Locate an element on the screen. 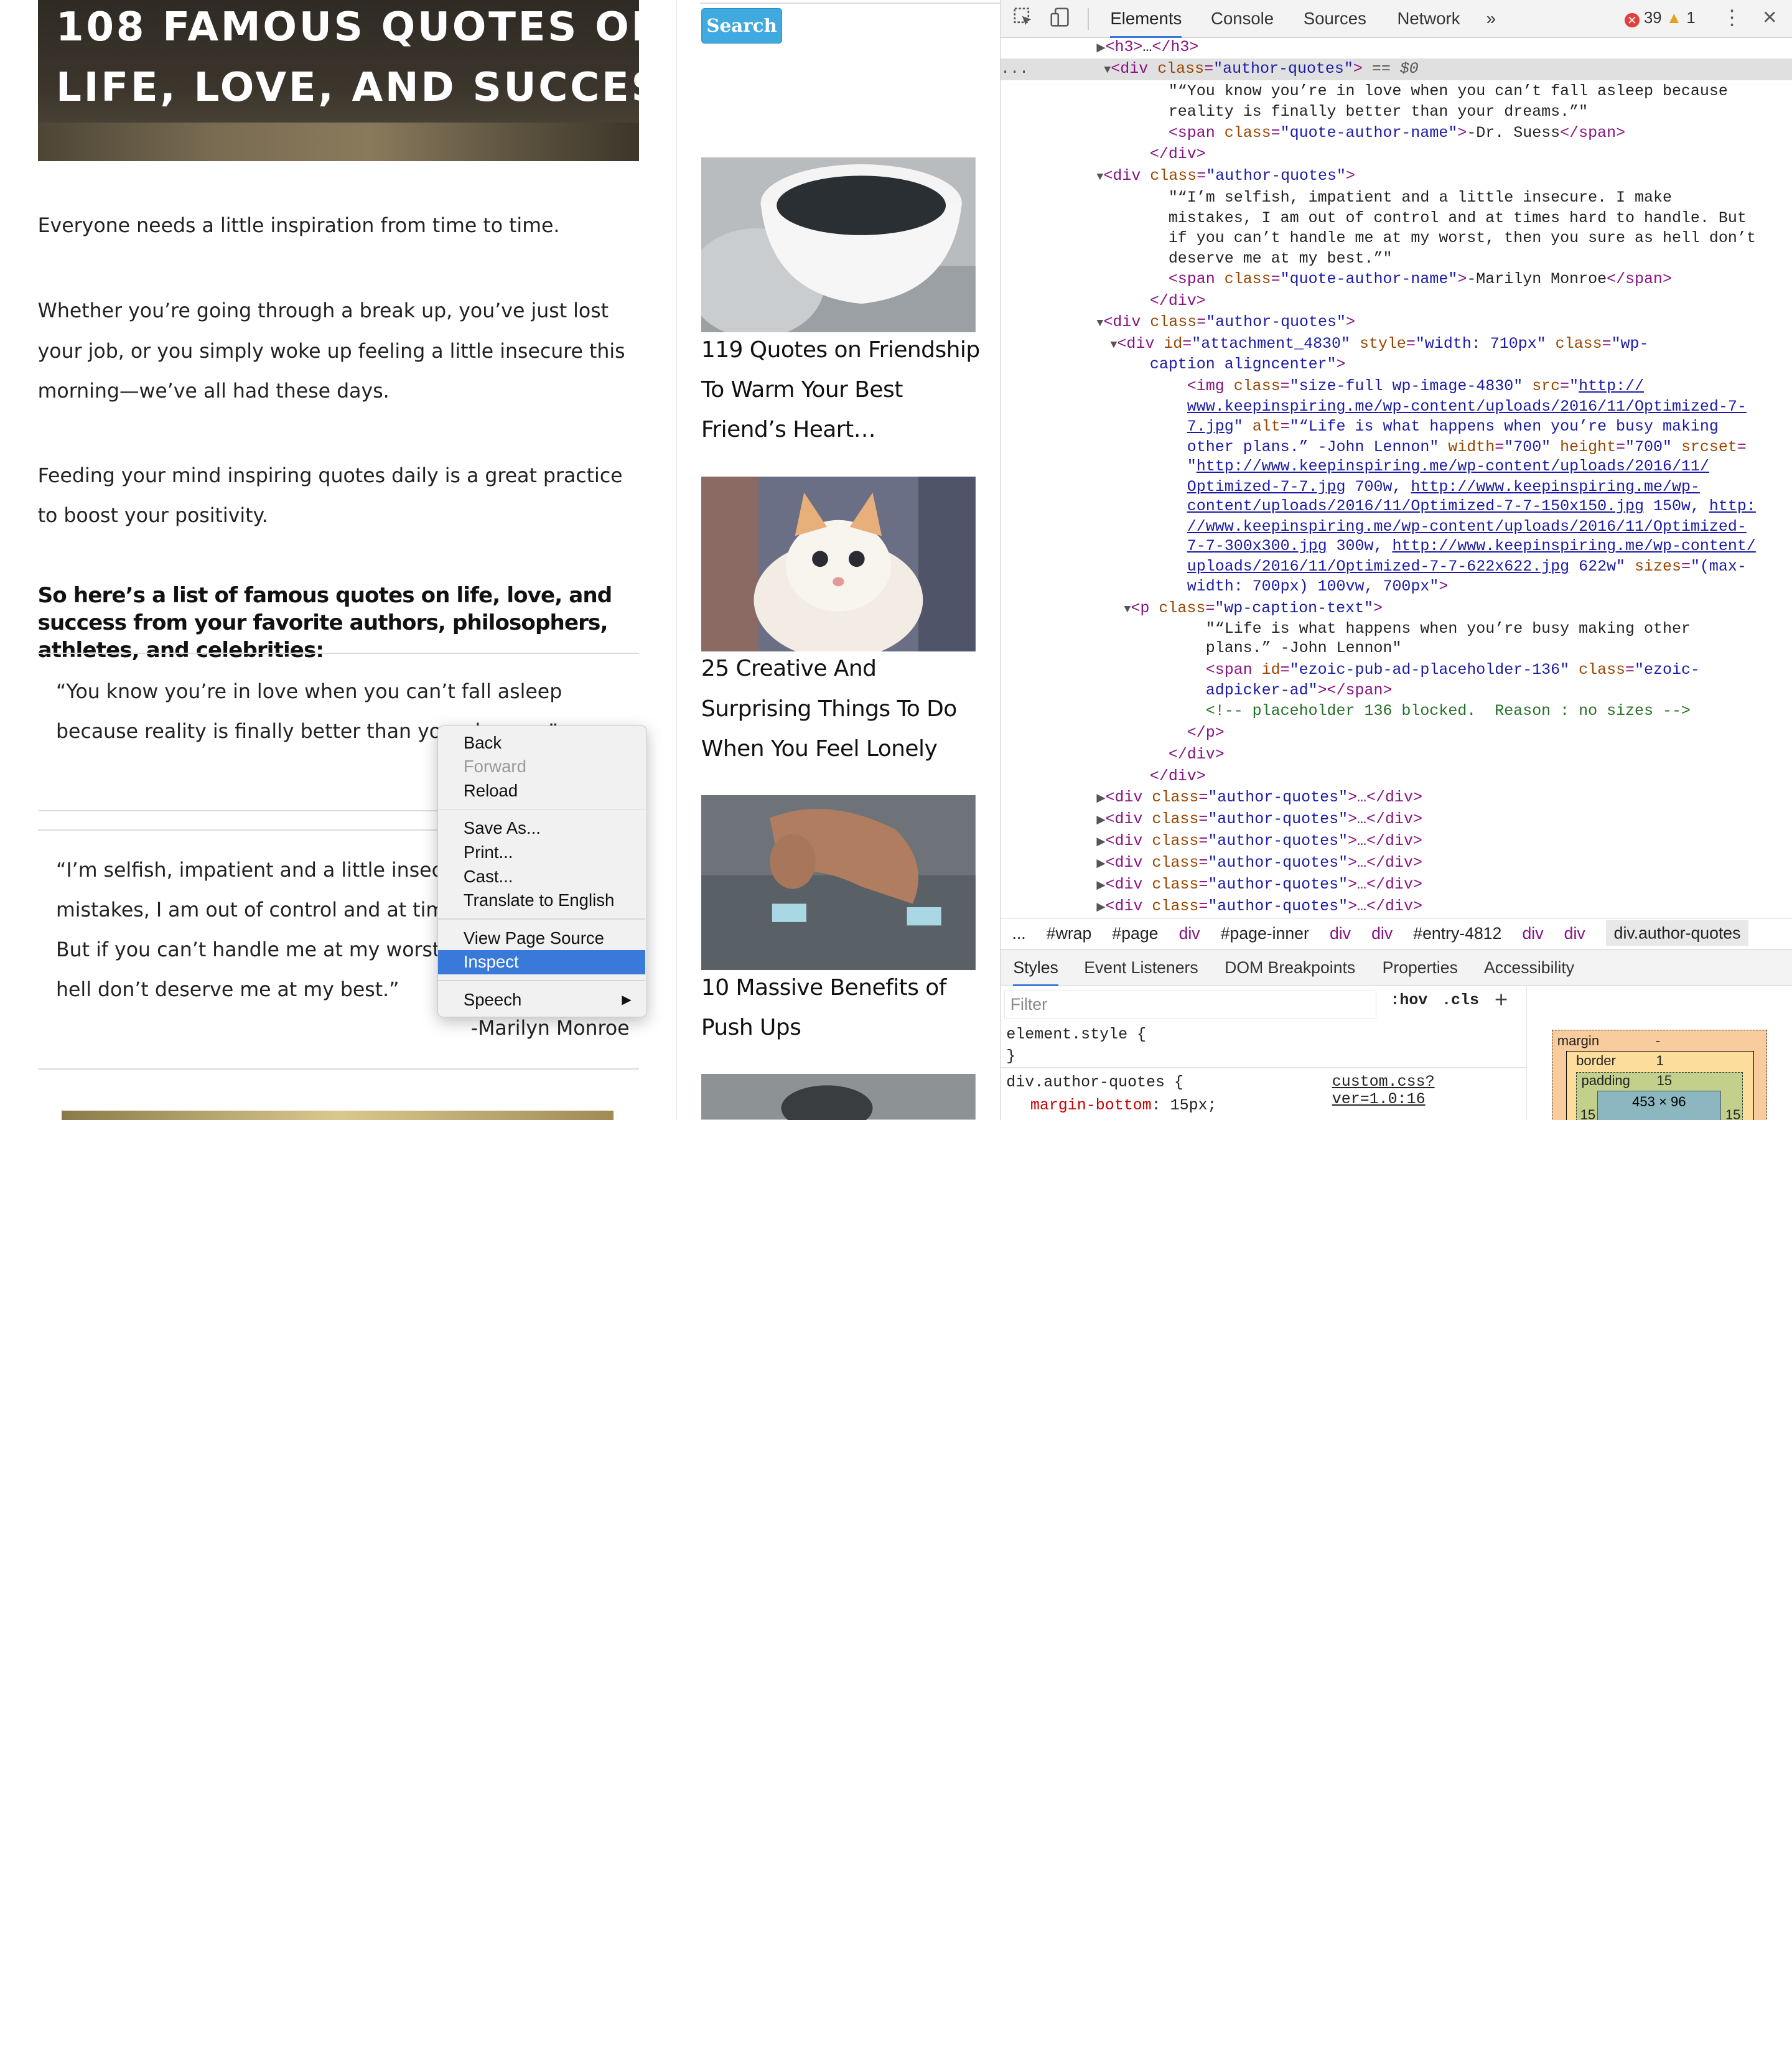 The image size is (1792, 2057). breadcrumb-item: #page-inner is located at coordinates (1265, 933).